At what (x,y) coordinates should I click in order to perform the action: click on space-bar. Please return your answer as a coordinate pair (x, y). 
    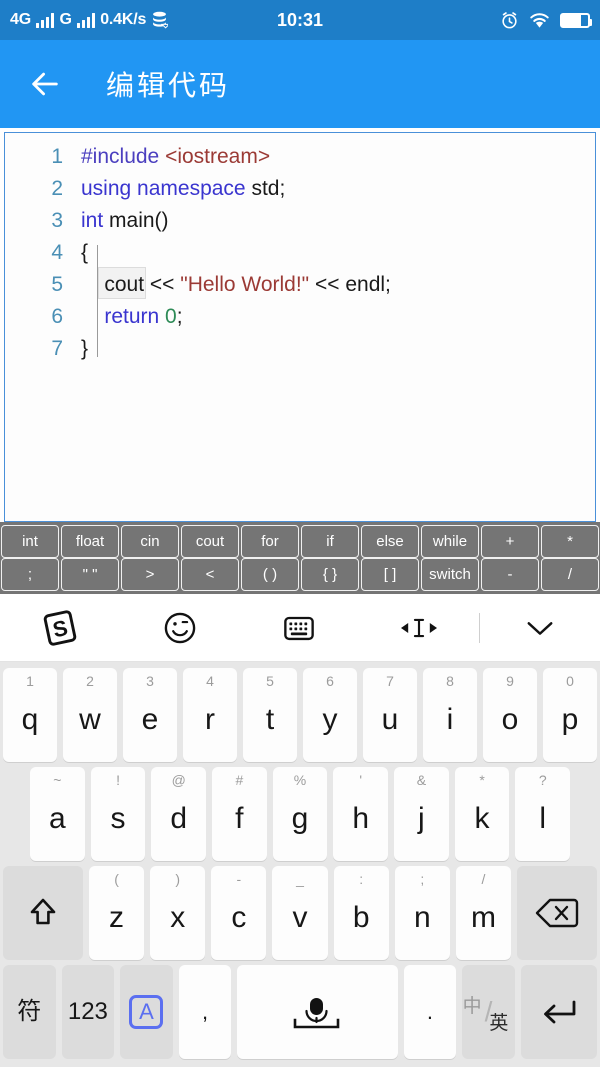
    Looking at the image, I should click on (317, 1012).